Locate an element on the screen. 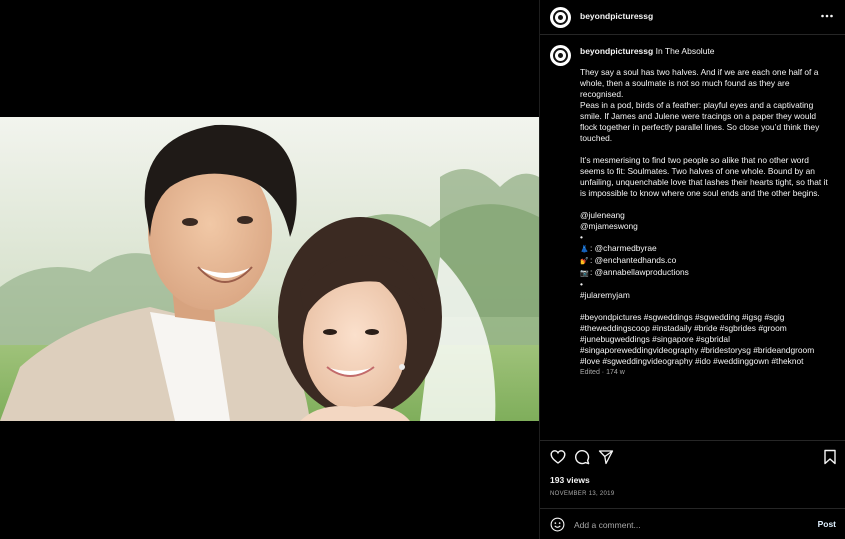 The height and width of the screenshot is (539, 845). avatar is located at coordinates (560, 17).